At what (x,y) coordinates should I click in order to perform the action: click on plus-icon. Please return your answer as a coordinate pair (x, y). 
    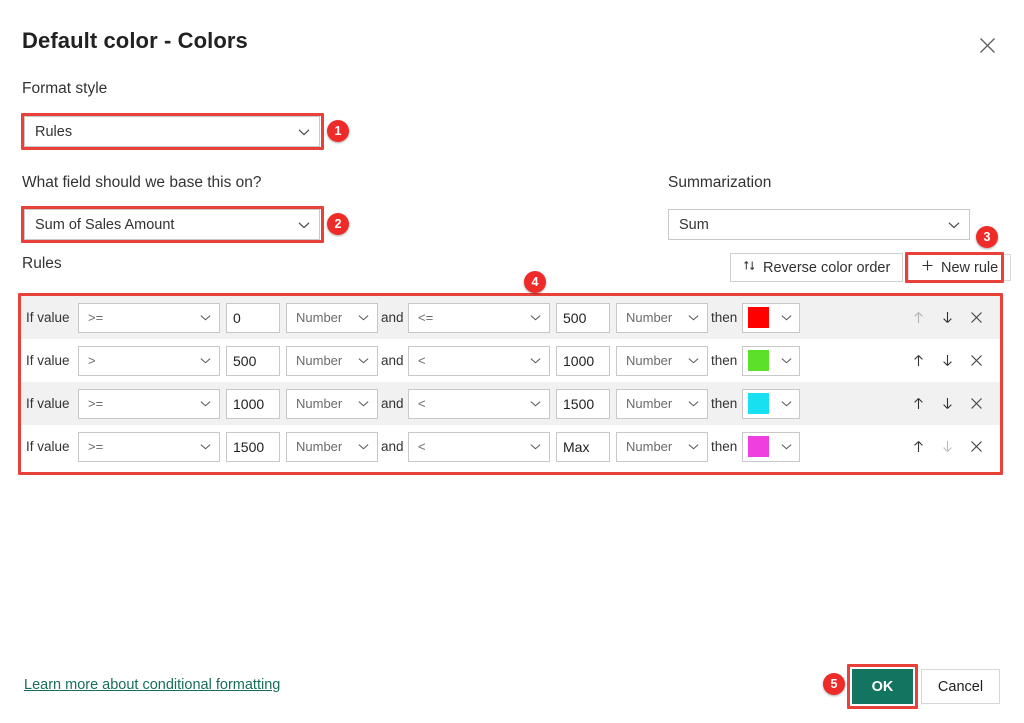
    Looking at the image, I should click on (927, 267).